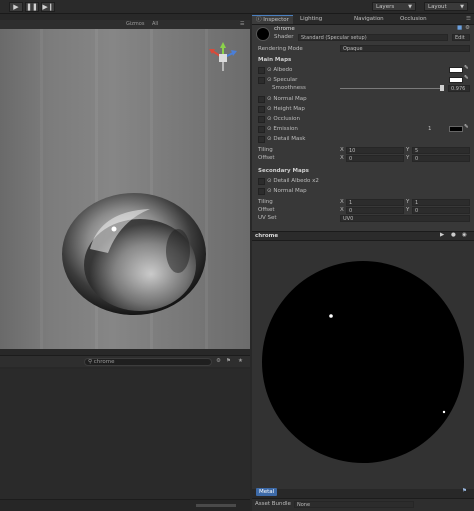 Image resolution: width=474 pixels, height=511 pixels. What do you see at coordinates (375, 150) in the screenshot?
I see `tiling-x-input: 10` at bounding box center [375, 150].